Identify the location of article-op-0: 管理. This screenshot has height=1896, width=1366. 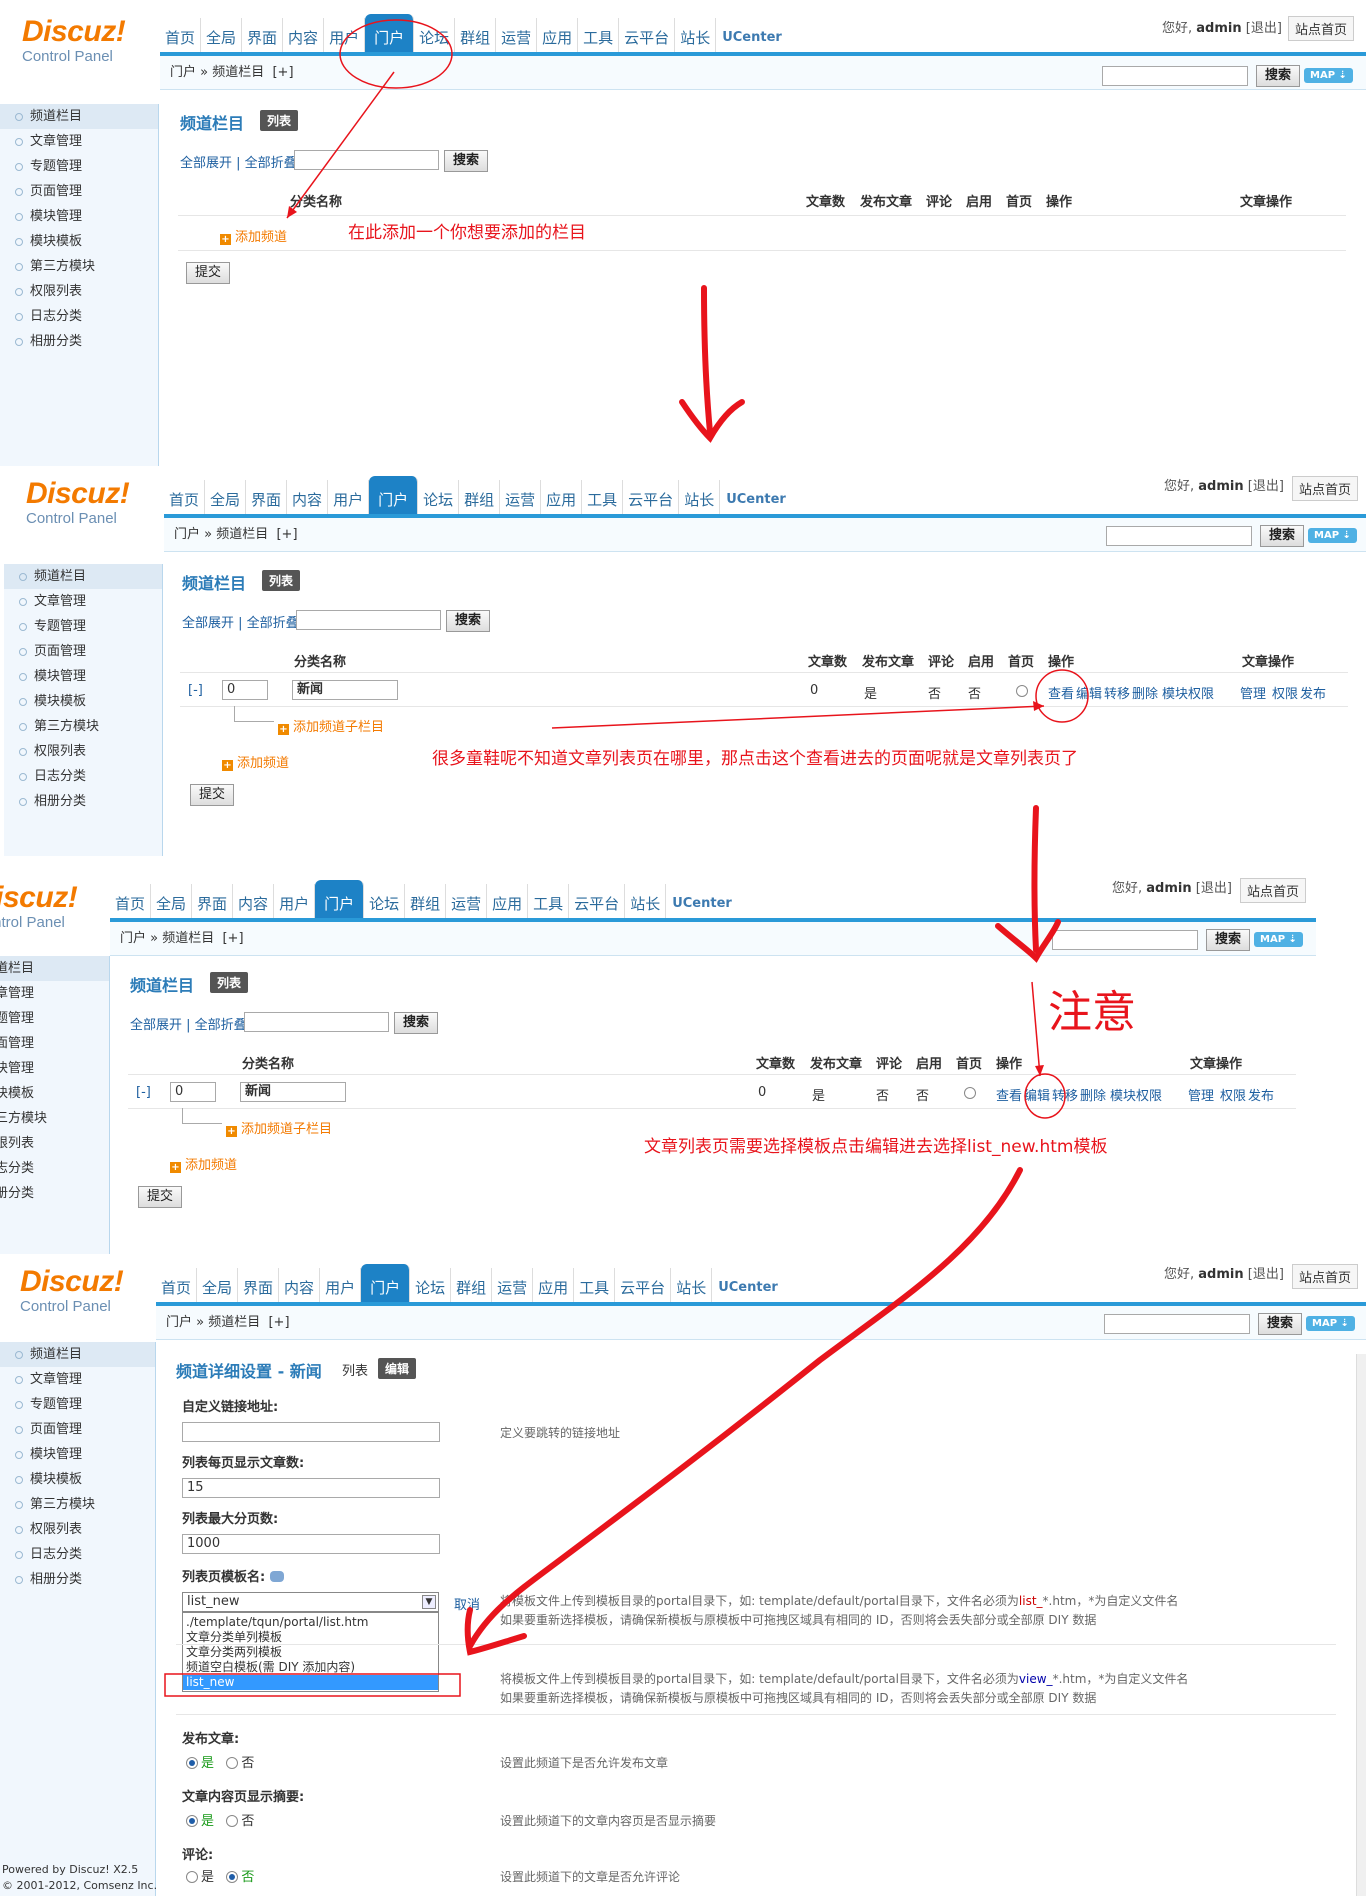
(1201, 1094).